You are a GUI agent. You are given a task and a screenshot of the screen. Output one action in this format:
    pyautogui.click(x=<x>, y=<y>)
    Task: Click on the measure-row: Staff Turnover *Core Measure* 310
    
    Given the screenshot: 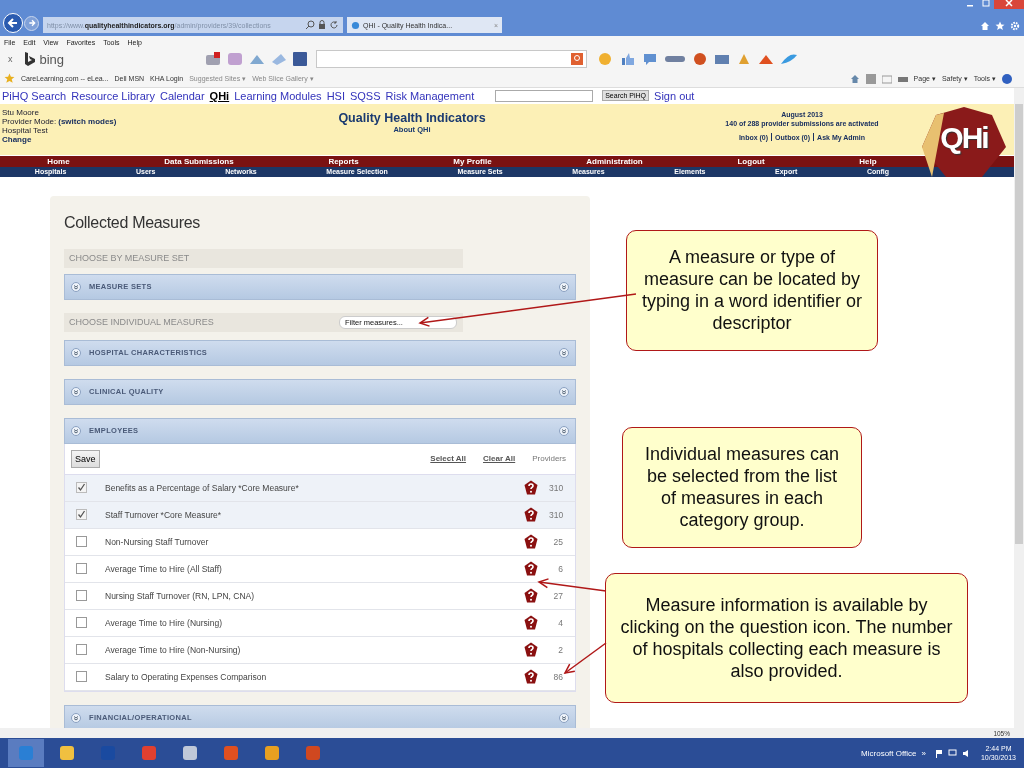 What is the action you would take?
    pyautogui.click(x=320, y=515)
    